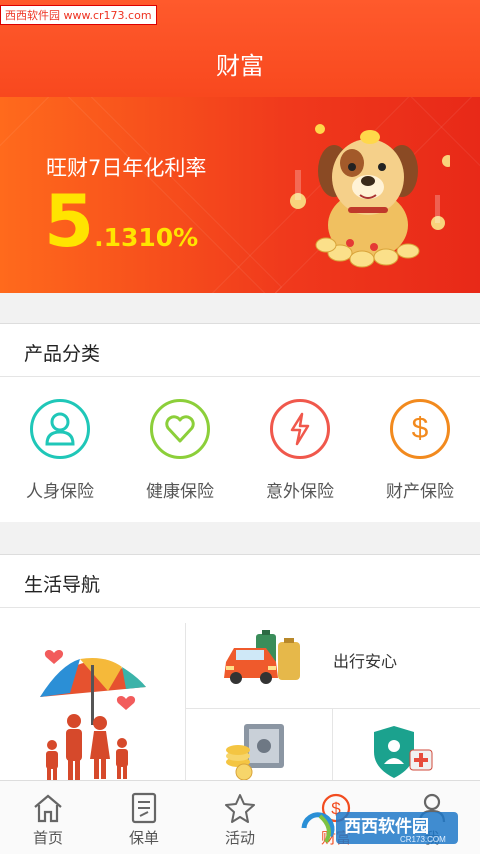 The height and width of the screenshot is (854, 480). I want to click on home-icon, so click(48, 808).